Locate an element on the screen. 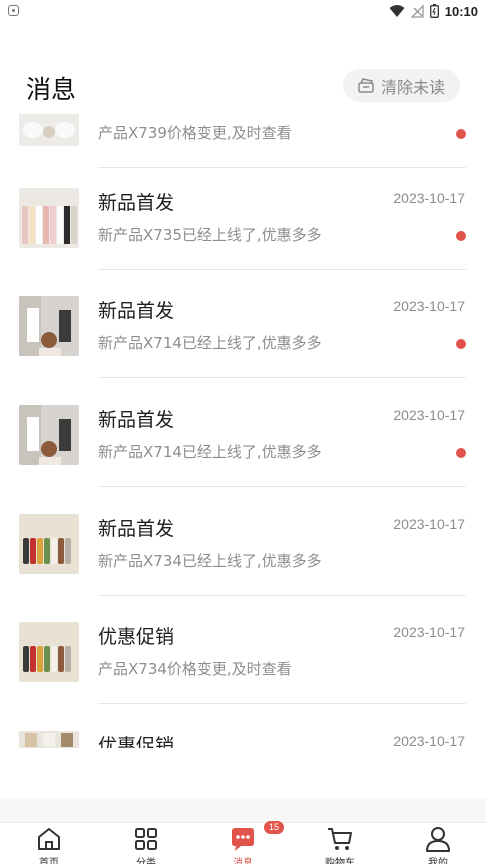 The height and width of the screenshot is (864, 486). message-desc: 产品X734价格变更,及时查看 is located at coordinates (195, 669).